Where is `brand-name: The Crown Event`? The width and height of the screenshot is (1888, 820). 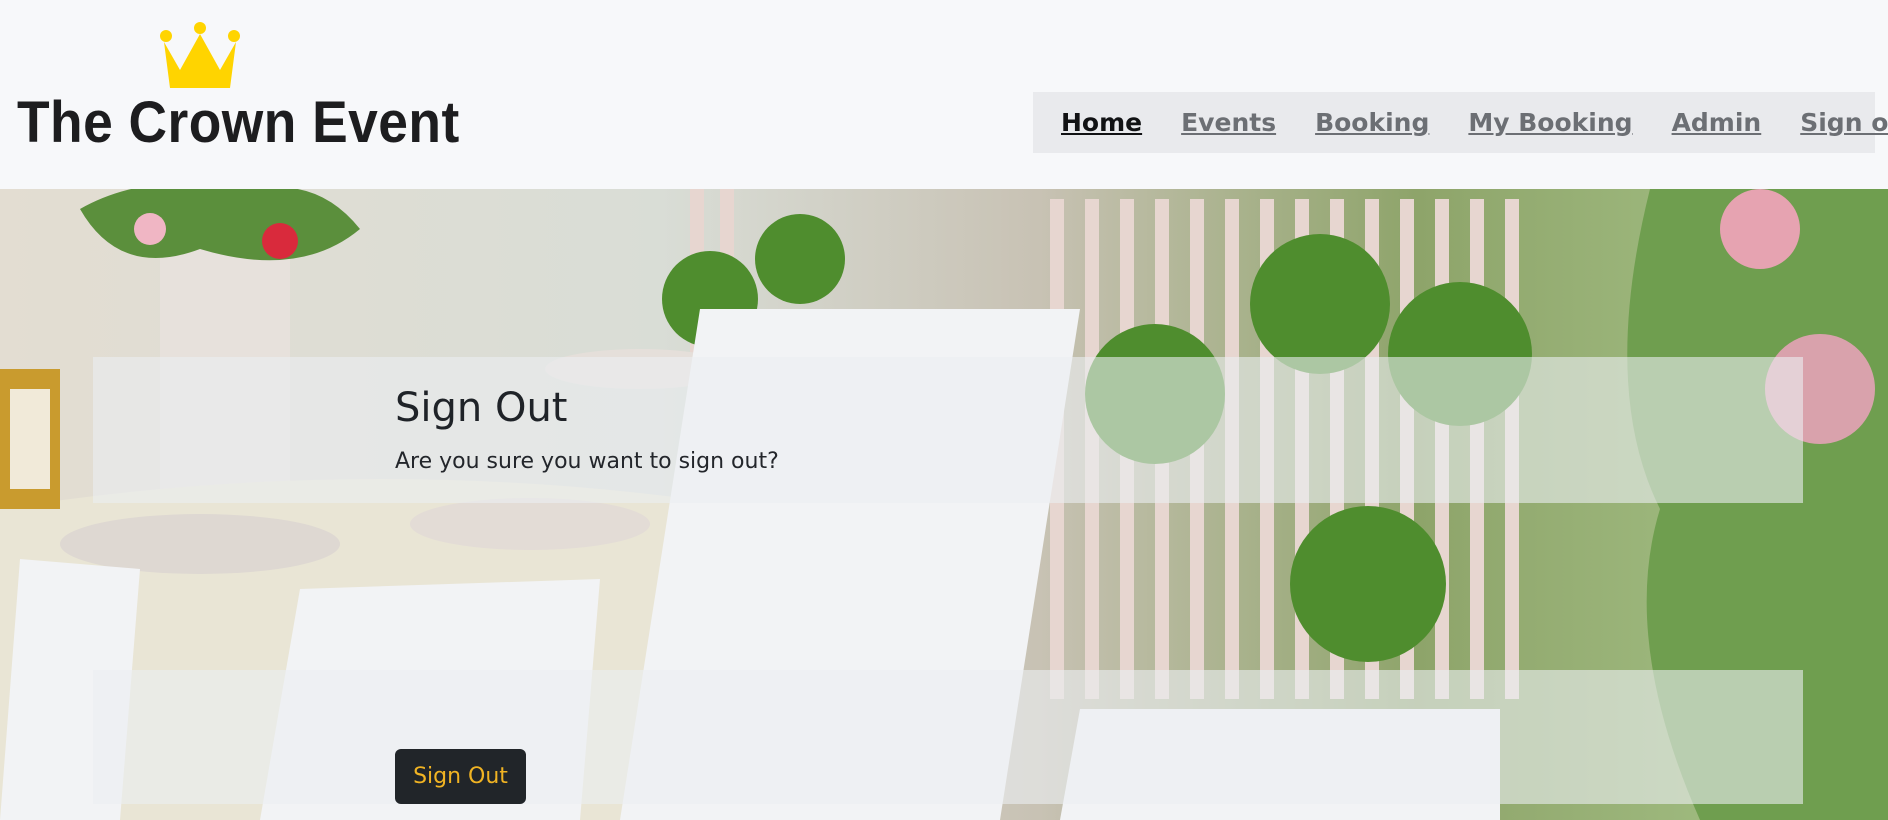
brand-name: The Crown Event is located at coordinates (238, 122).